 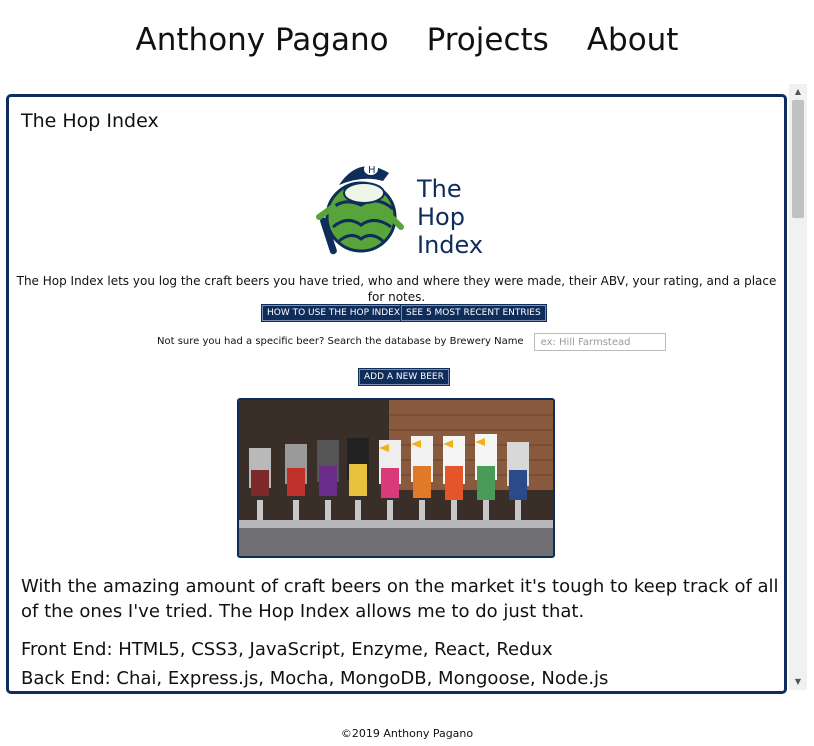 What do you see at coordinates (798, 387) in the screenshot?
I see `scrollbar: ▲ ▼` at bounding box center [798, 387].